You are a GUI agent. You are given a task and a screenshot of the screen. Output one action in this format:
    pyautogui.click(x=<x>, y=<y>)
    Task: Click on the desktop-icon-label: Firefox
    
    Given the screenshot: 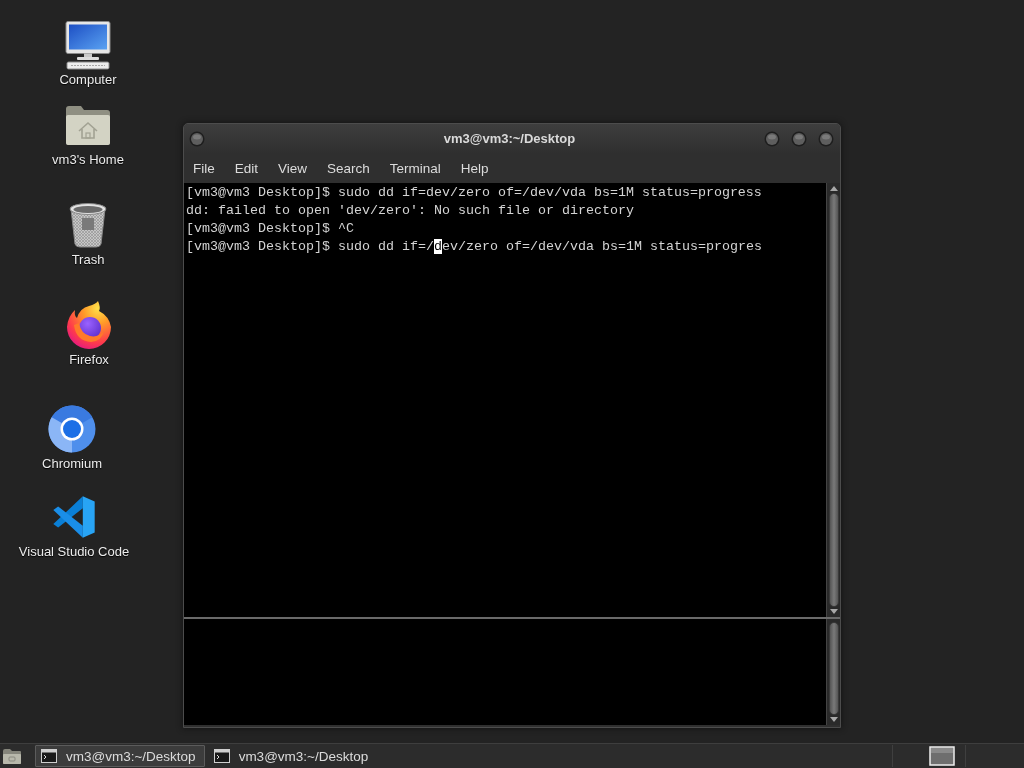 What is the action you would take?
    pyautogui.click(x=89, y=360)
    